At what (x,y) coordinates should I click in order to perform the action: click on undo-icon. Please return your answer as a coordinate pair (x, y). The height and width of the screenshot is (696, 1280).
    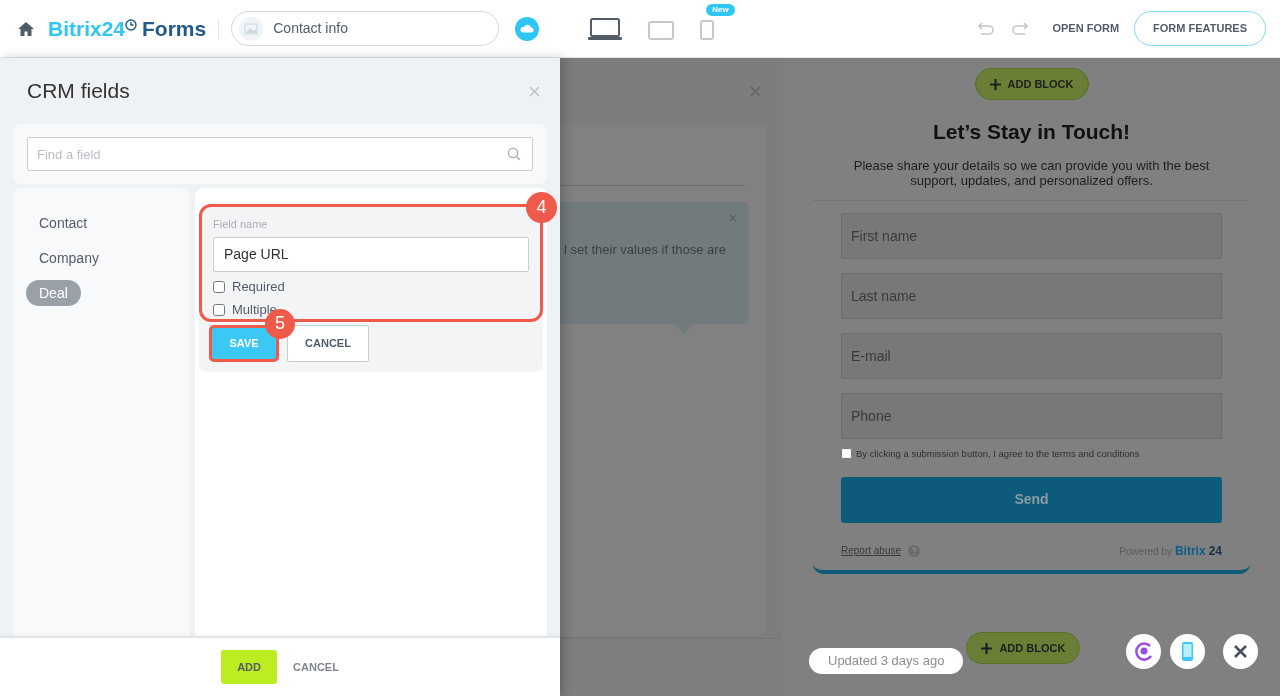
    Looking at the image, I should click on (986, 28).